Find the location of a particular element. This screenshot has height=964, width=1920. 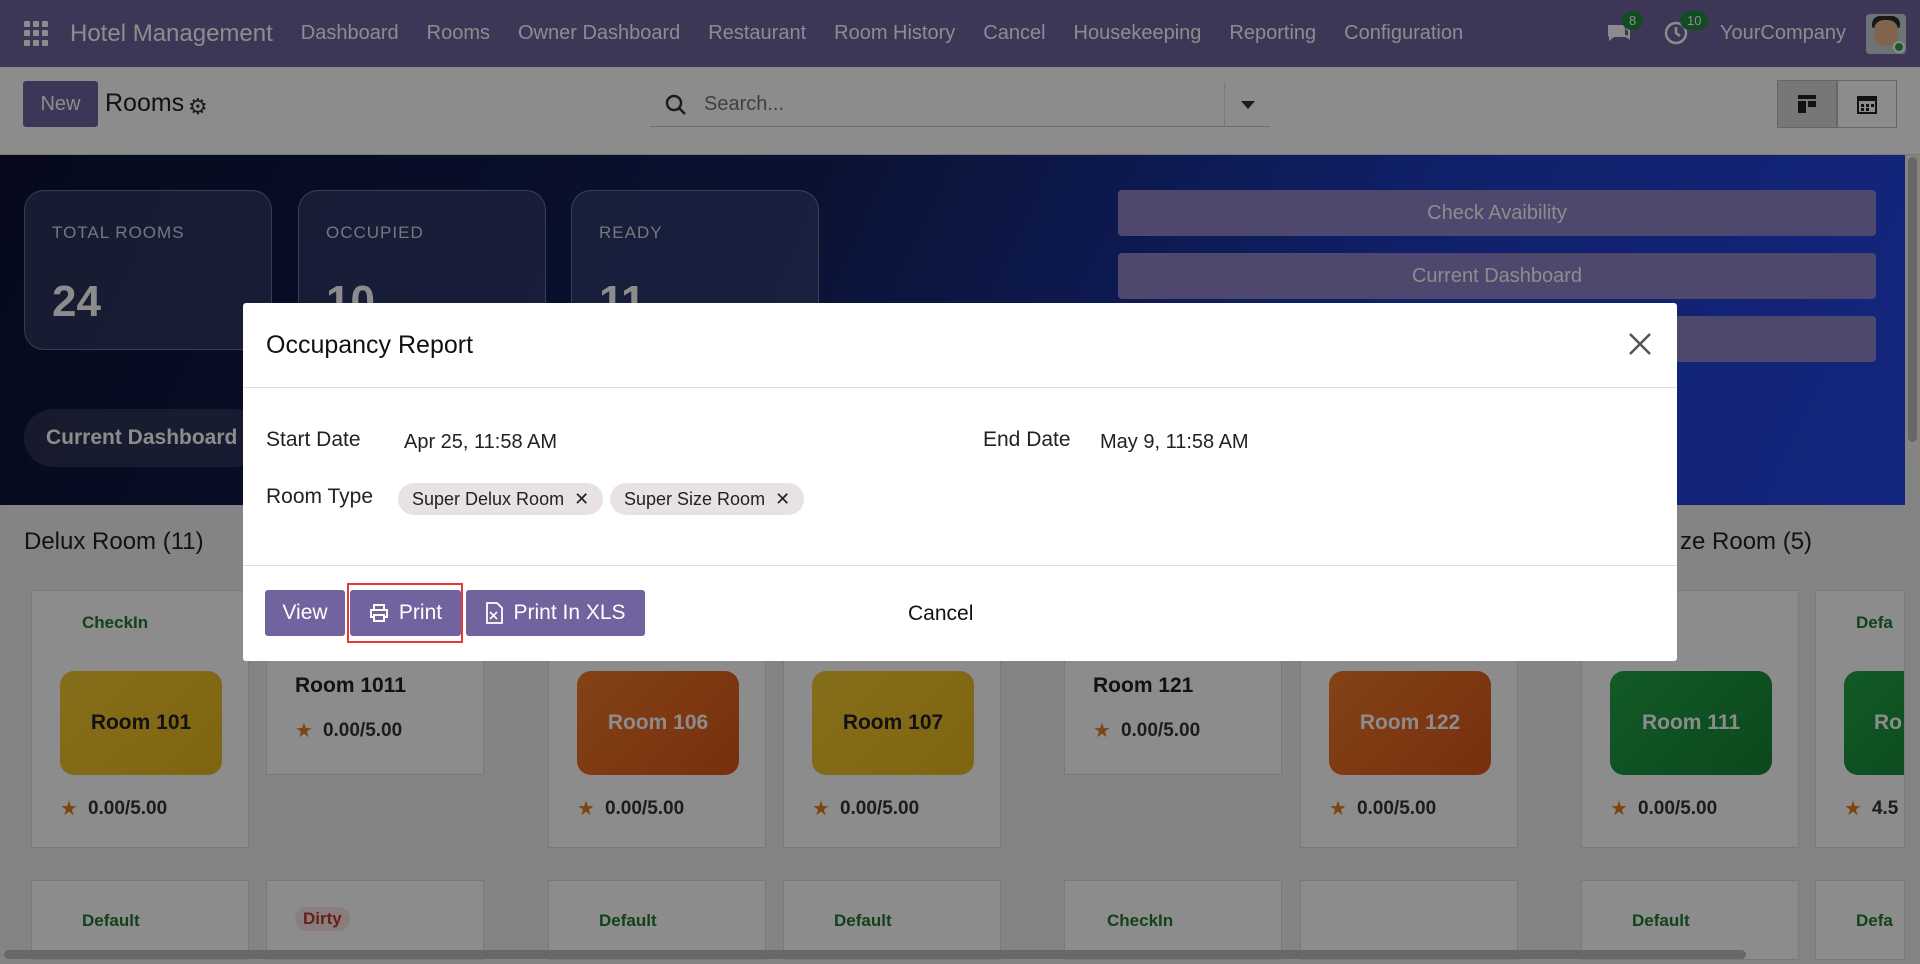

room-type-tag: Super Delux Room ✕ is located at coordinates (501, 499).